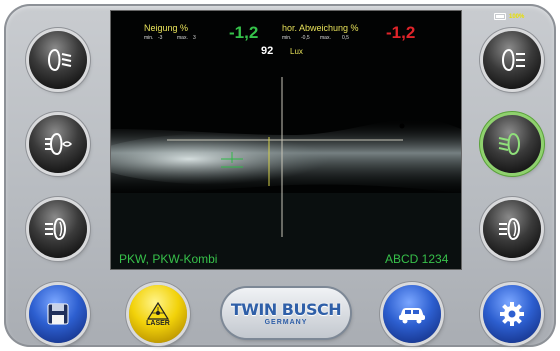  I want to click on low-beam-right-button, so click(512, 60).